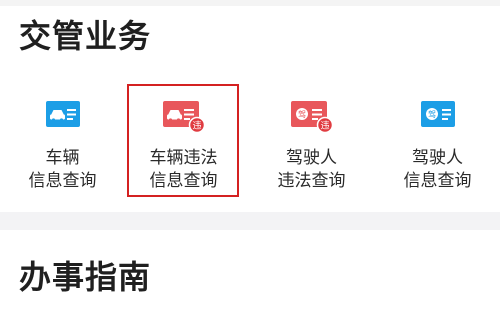 Image resolution: width=500 pixels, height=320 pixels. Describe the element at coordinates (183, 169) in the screenshot. I see `service-label: 车辆违法 信息查询` at that location.